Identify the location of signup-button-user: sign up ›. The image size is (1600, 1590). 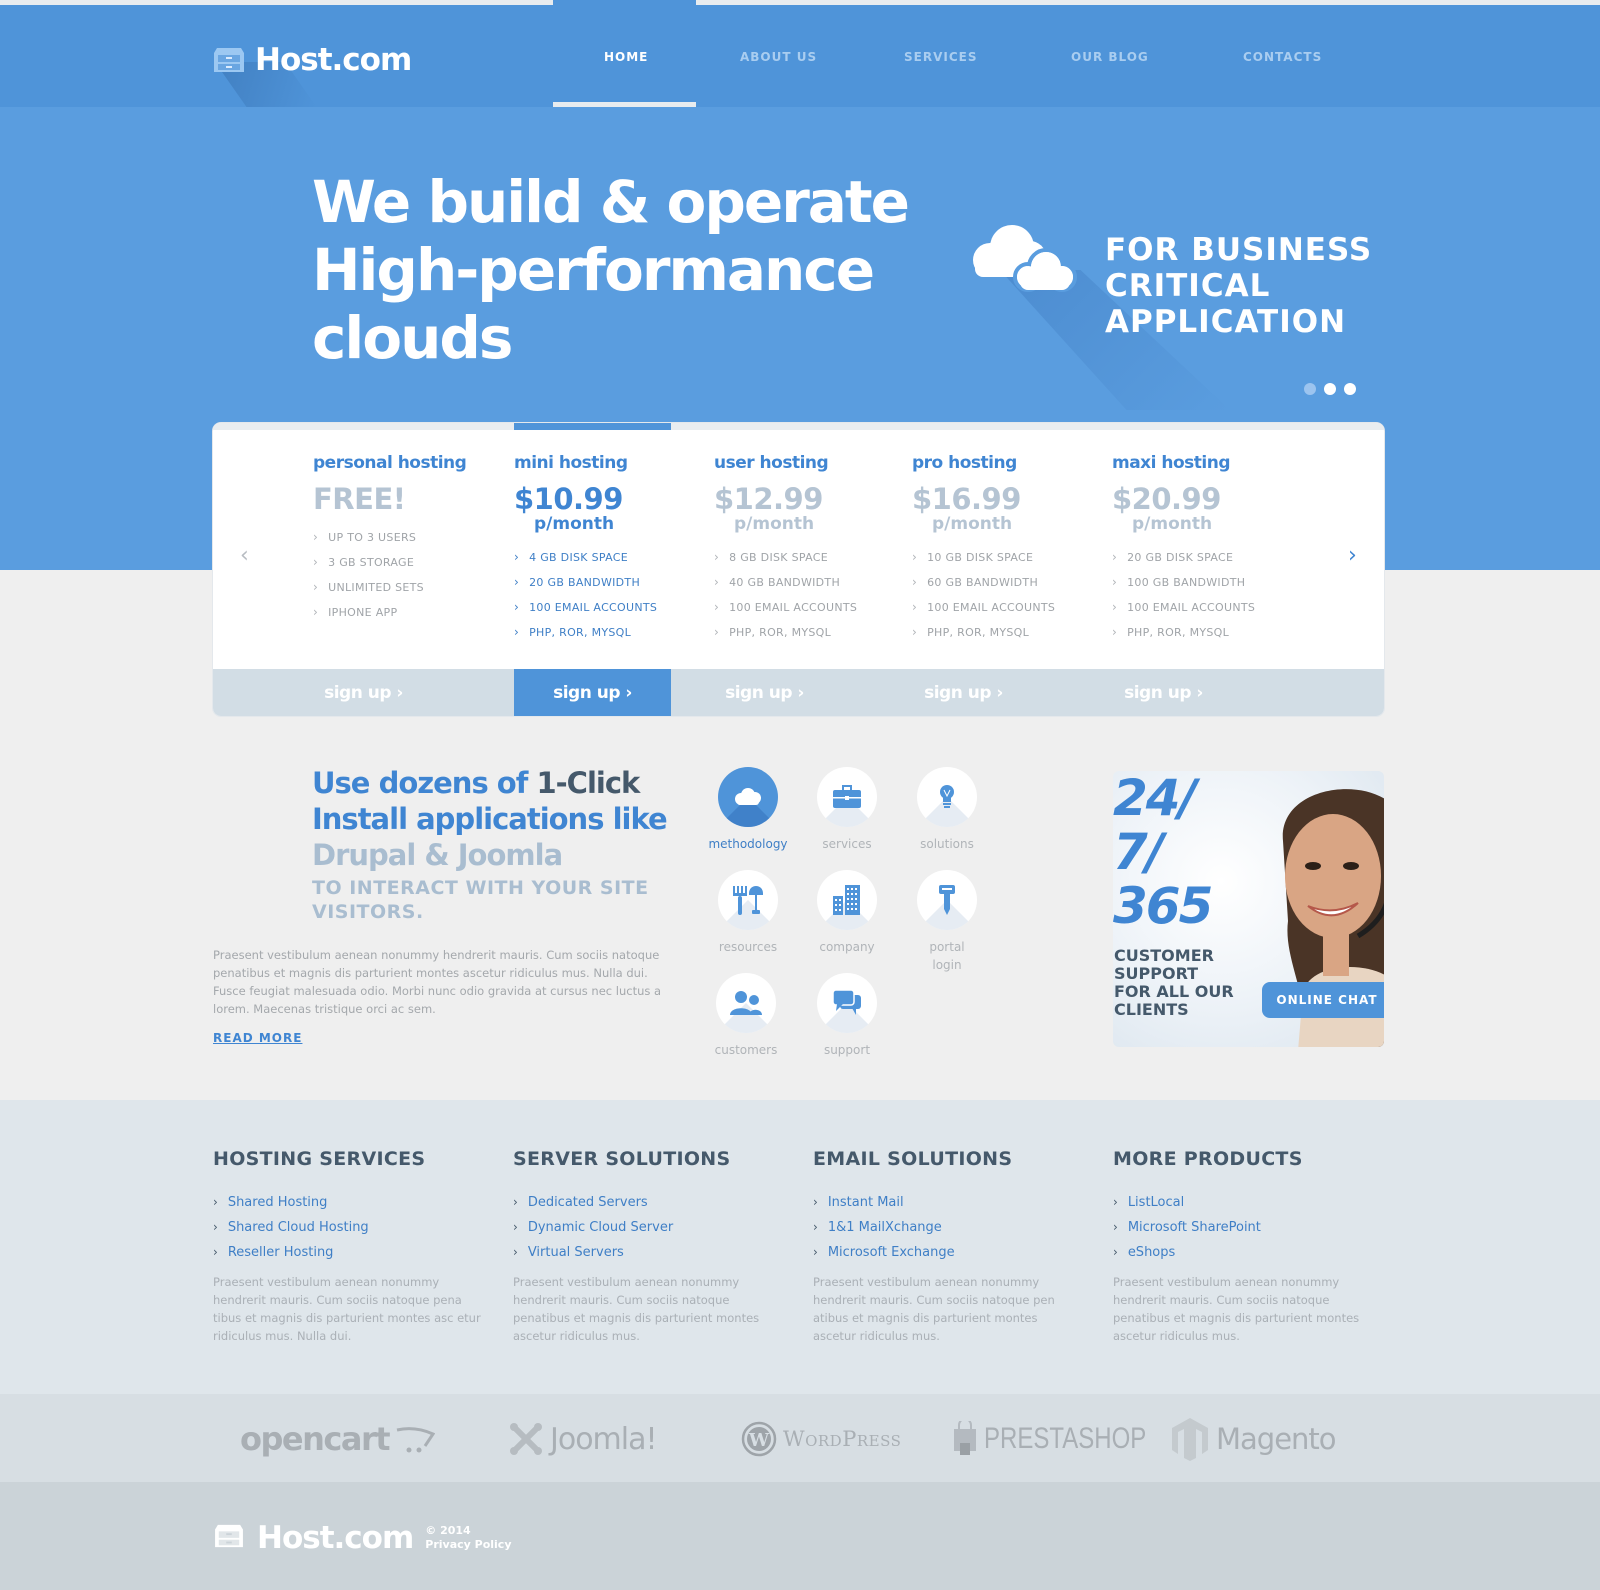
(764, 692).